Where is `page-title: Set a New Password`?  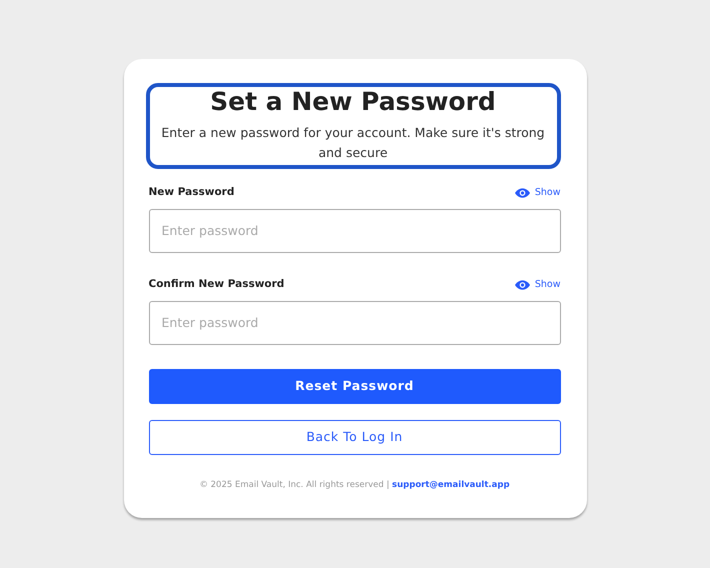
page-title: Set a New Password is located at coordinates (353, 102).